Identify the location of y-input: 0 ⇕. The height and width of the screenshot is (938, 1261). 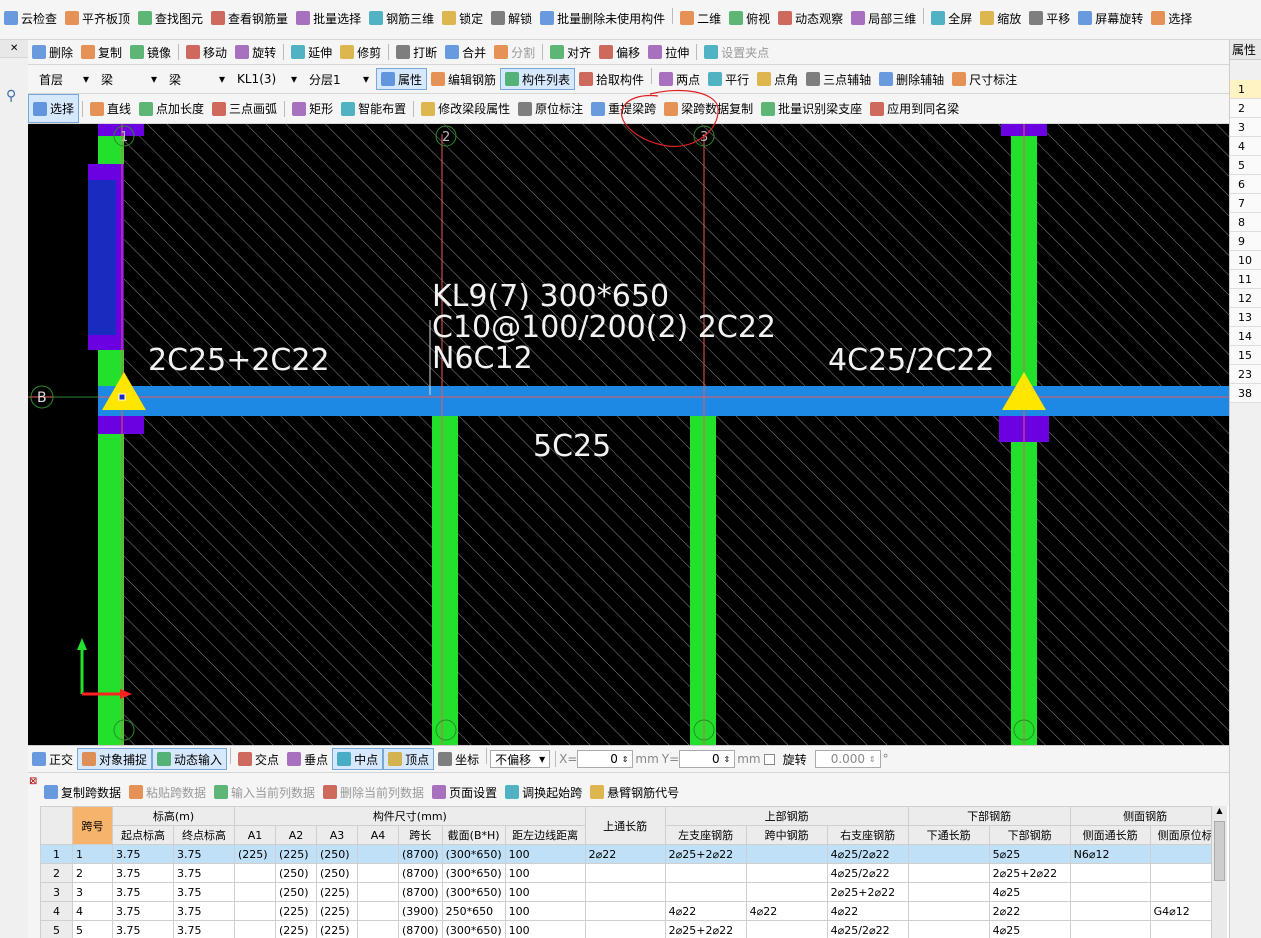
(707, 759).